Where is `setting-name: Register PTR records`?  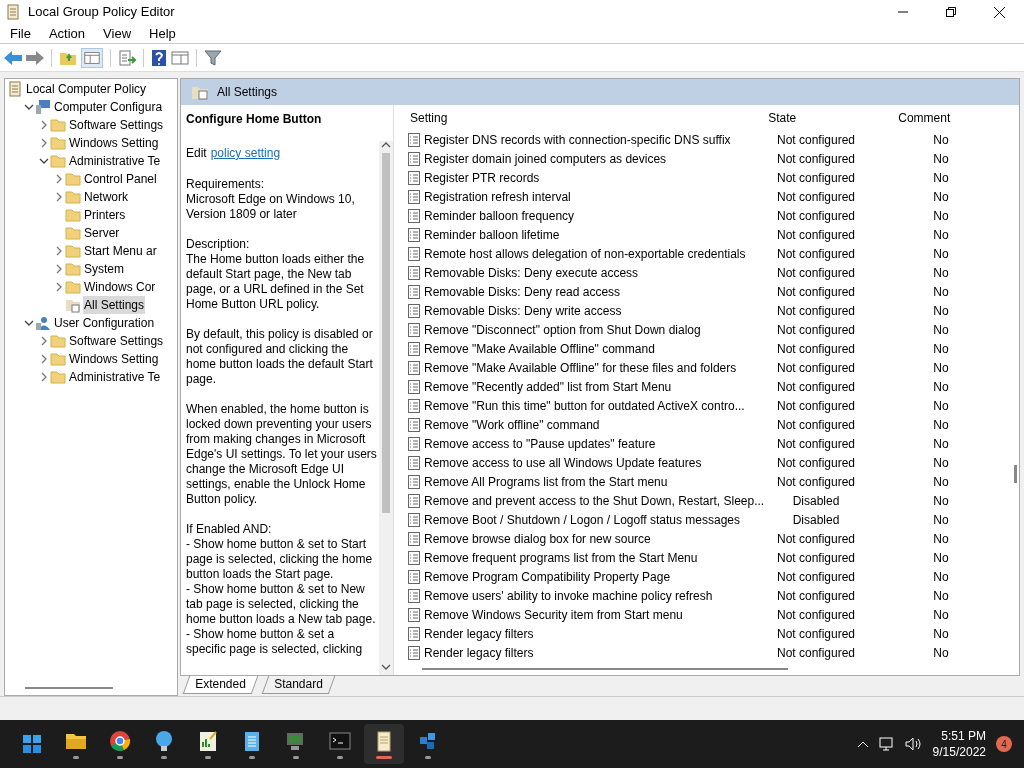 setting-name: Register PTR records is located at coordinates (592, 177).